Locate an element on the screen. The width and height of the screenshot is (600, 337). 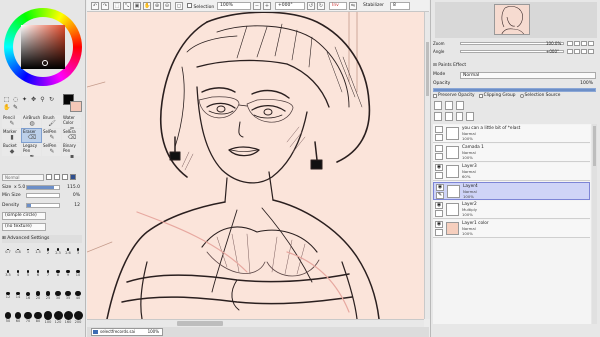
eyedropper-icon: ✎ is located at coordinates (15, 108).